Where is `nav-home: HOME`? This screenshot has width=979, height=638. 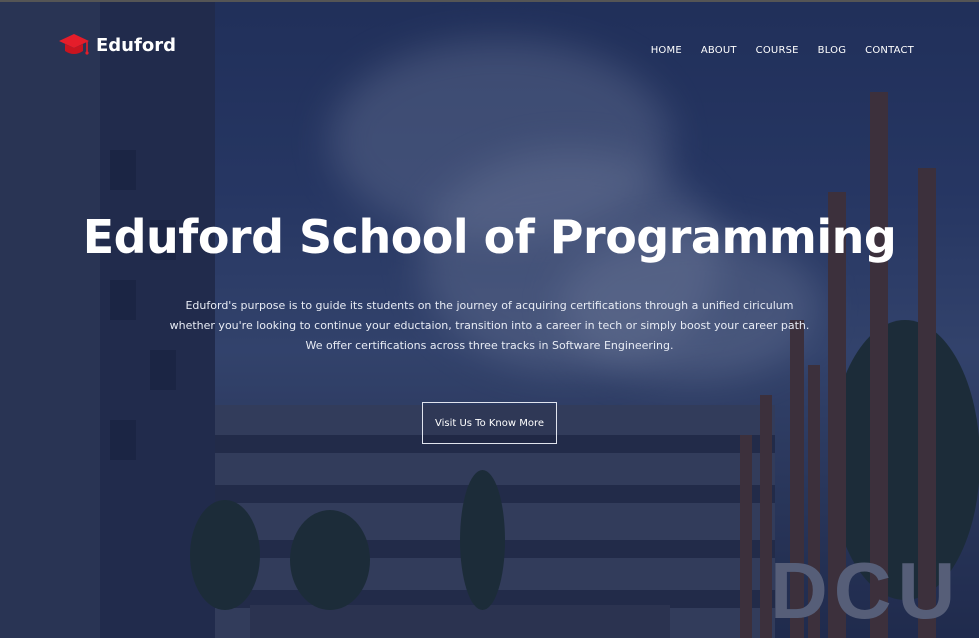
nav-home: HOME is located at coordinates (666, 50).